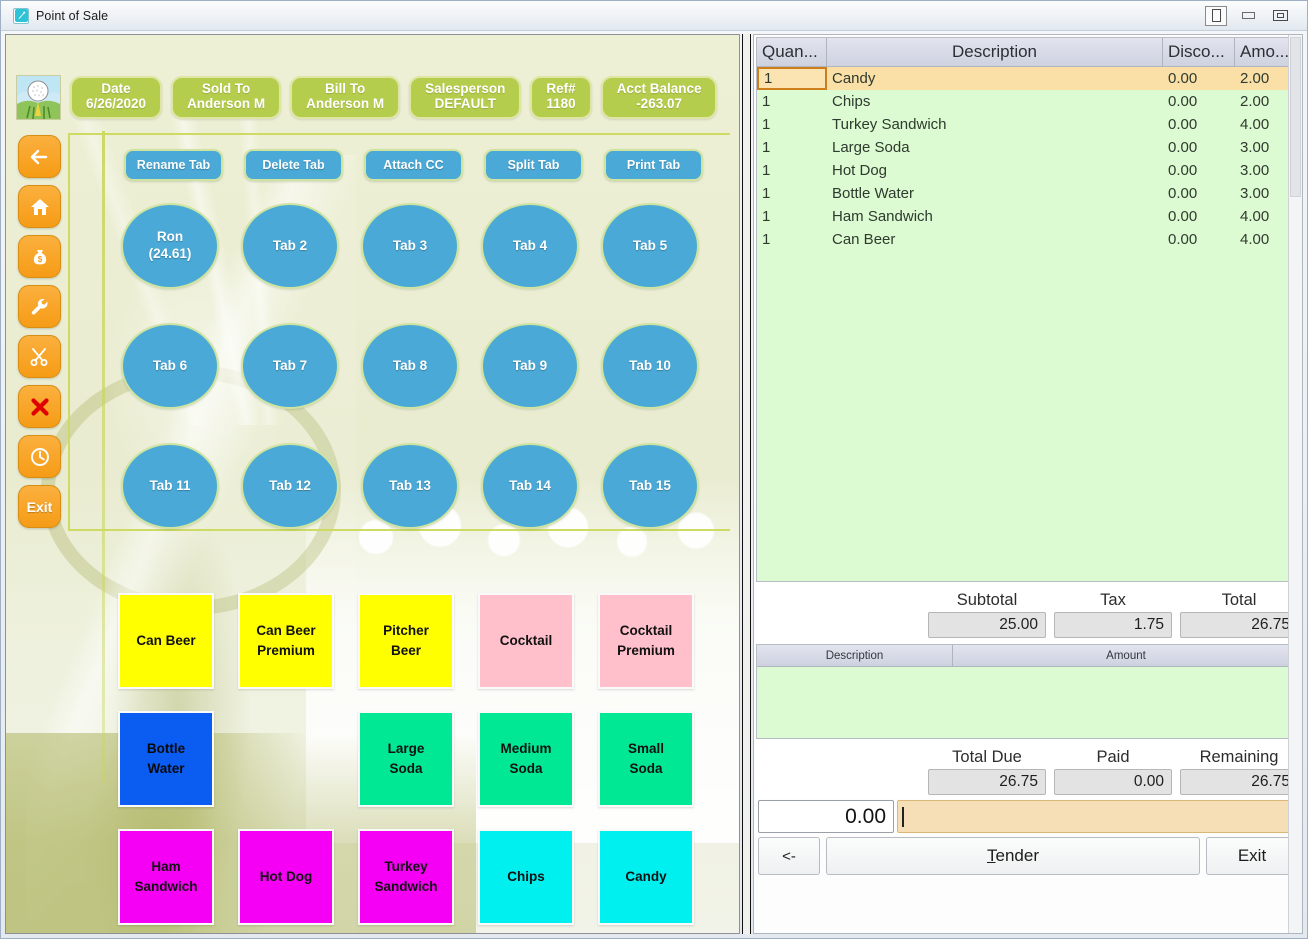 The image size is (1308, 939). I want to click on product-button-candy: Candy, so click(646, 877).